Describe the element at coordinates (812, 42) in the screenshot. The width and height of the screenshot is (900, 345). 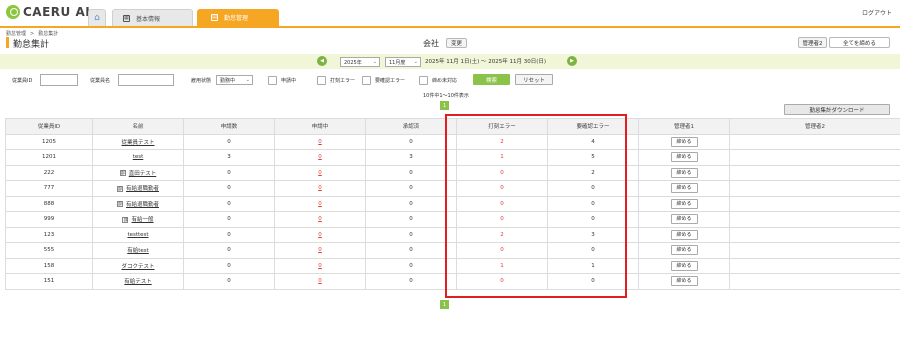
I see `admin2-button: 管理者2` at that location.